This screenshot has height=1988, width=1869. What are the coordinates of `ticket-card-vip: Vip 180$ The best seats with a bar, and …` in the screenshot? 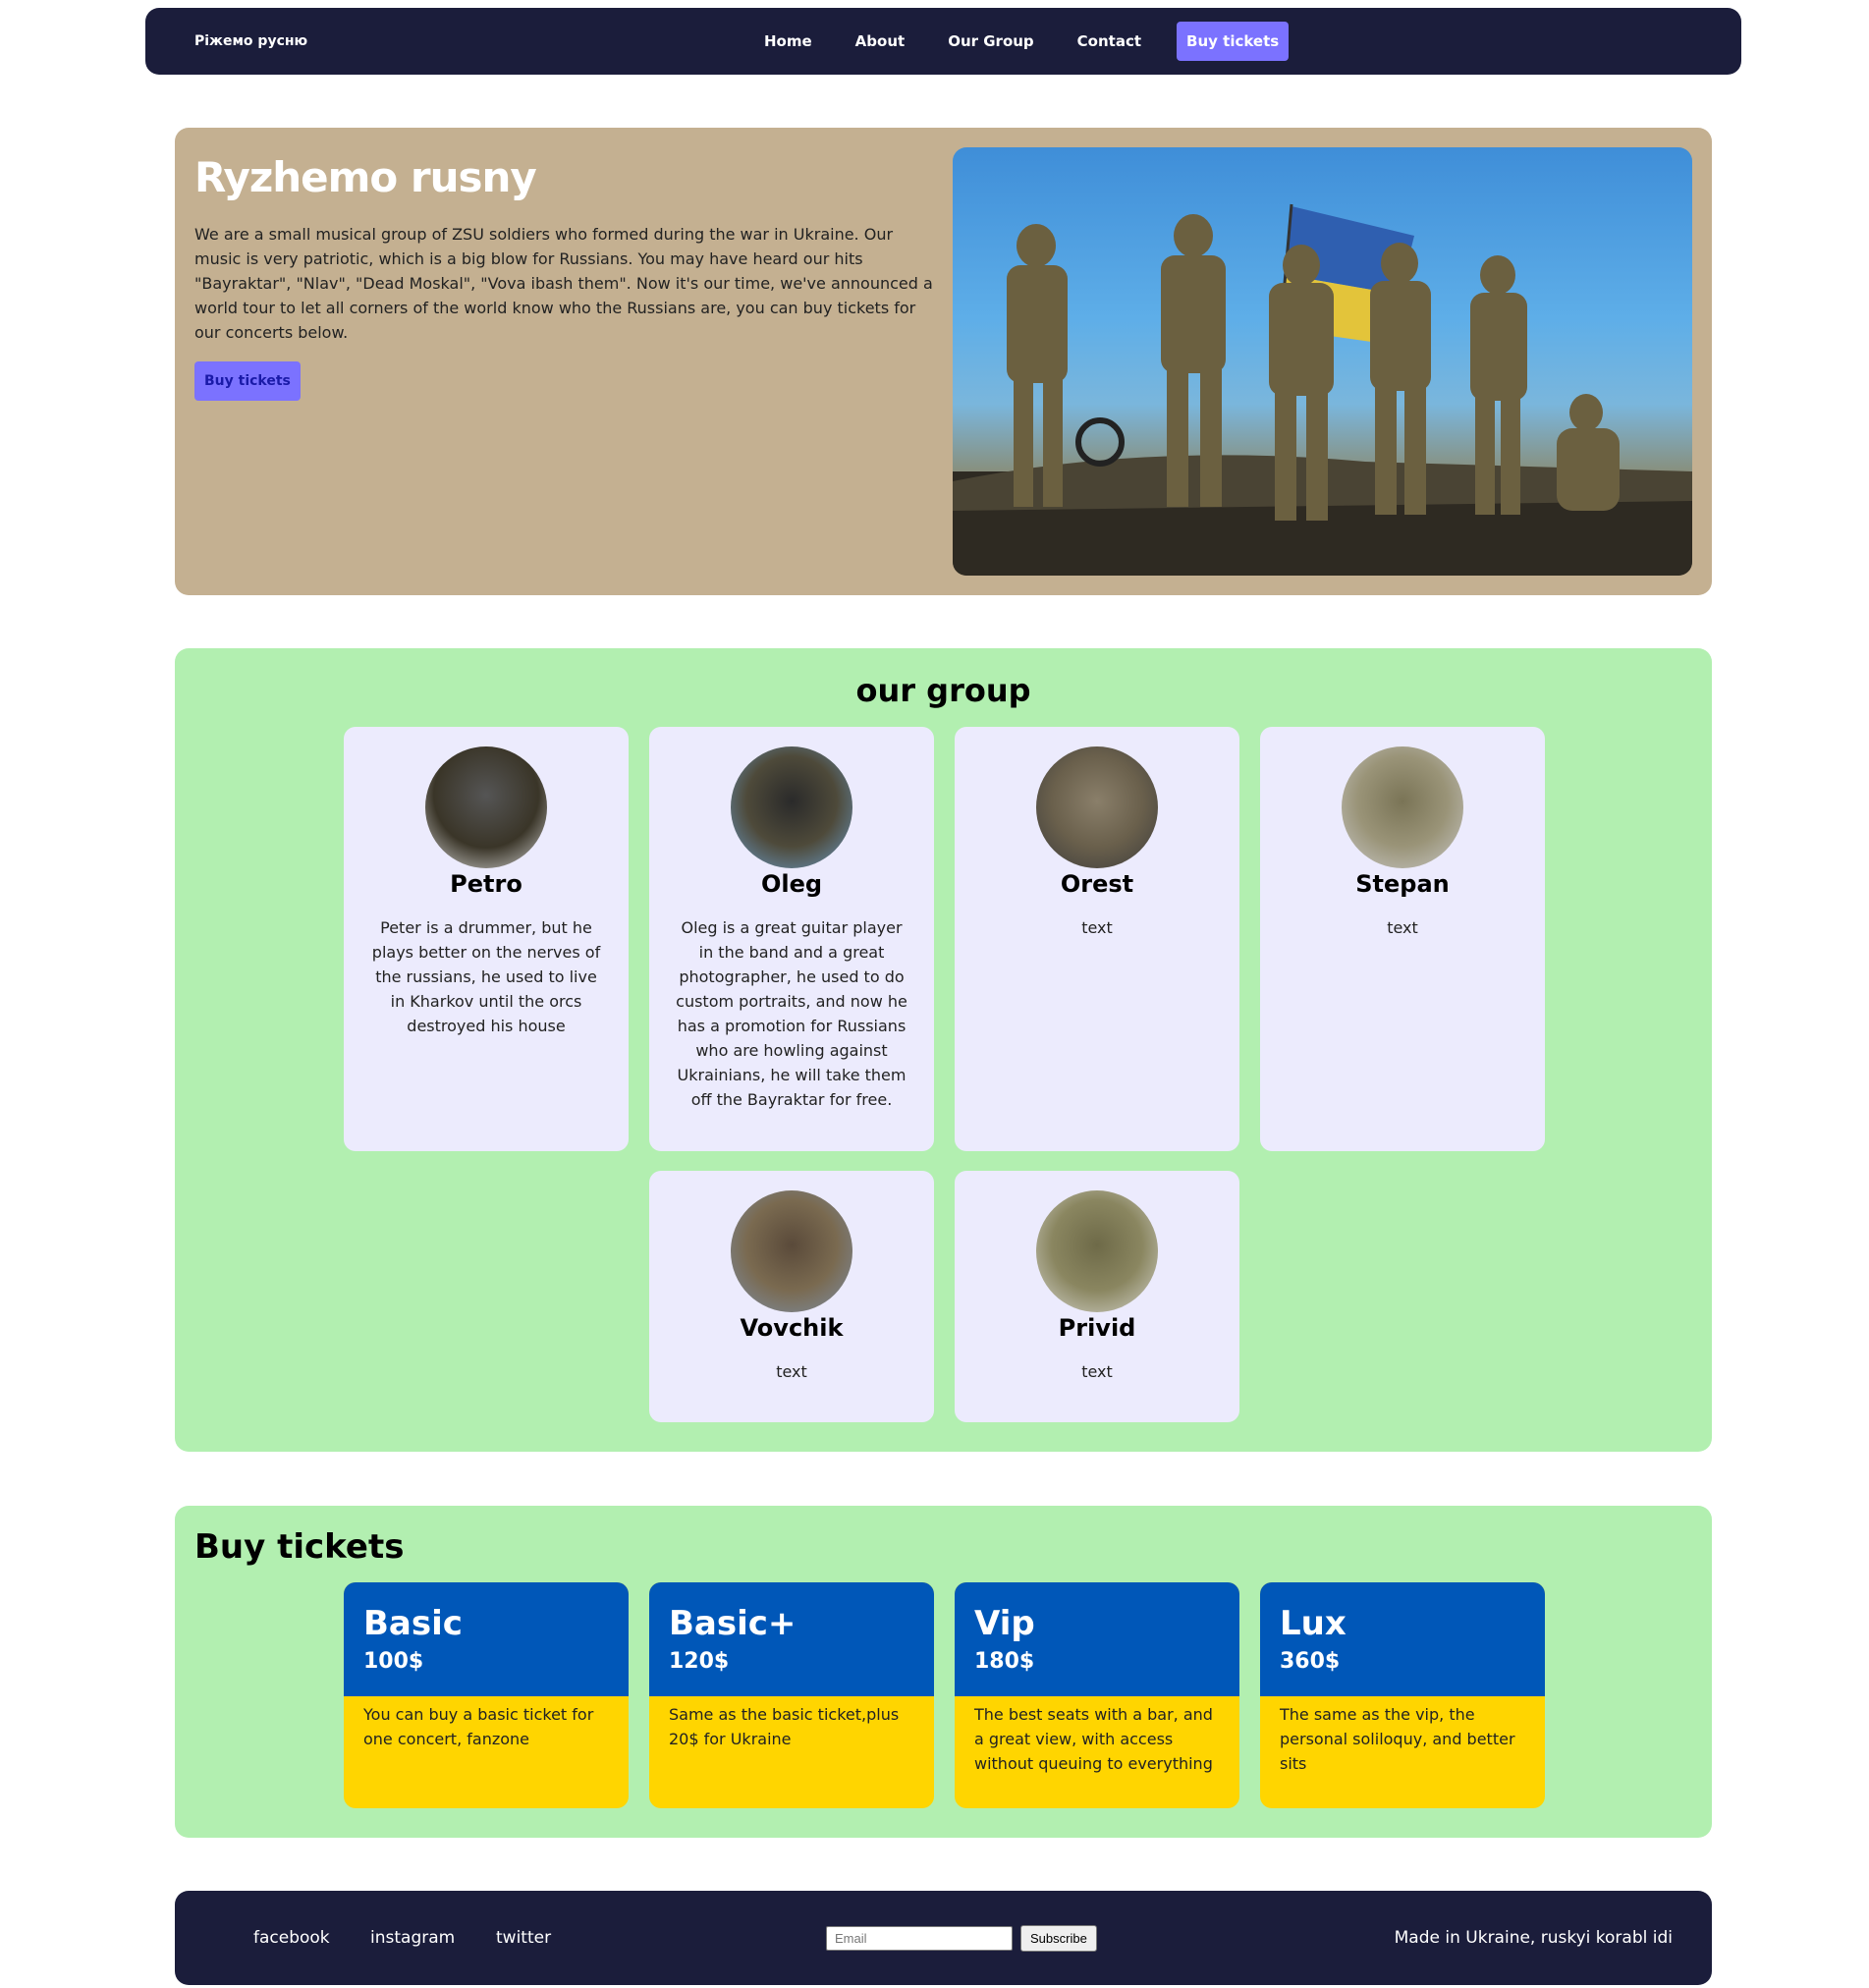 It's located at (1097, 1695).